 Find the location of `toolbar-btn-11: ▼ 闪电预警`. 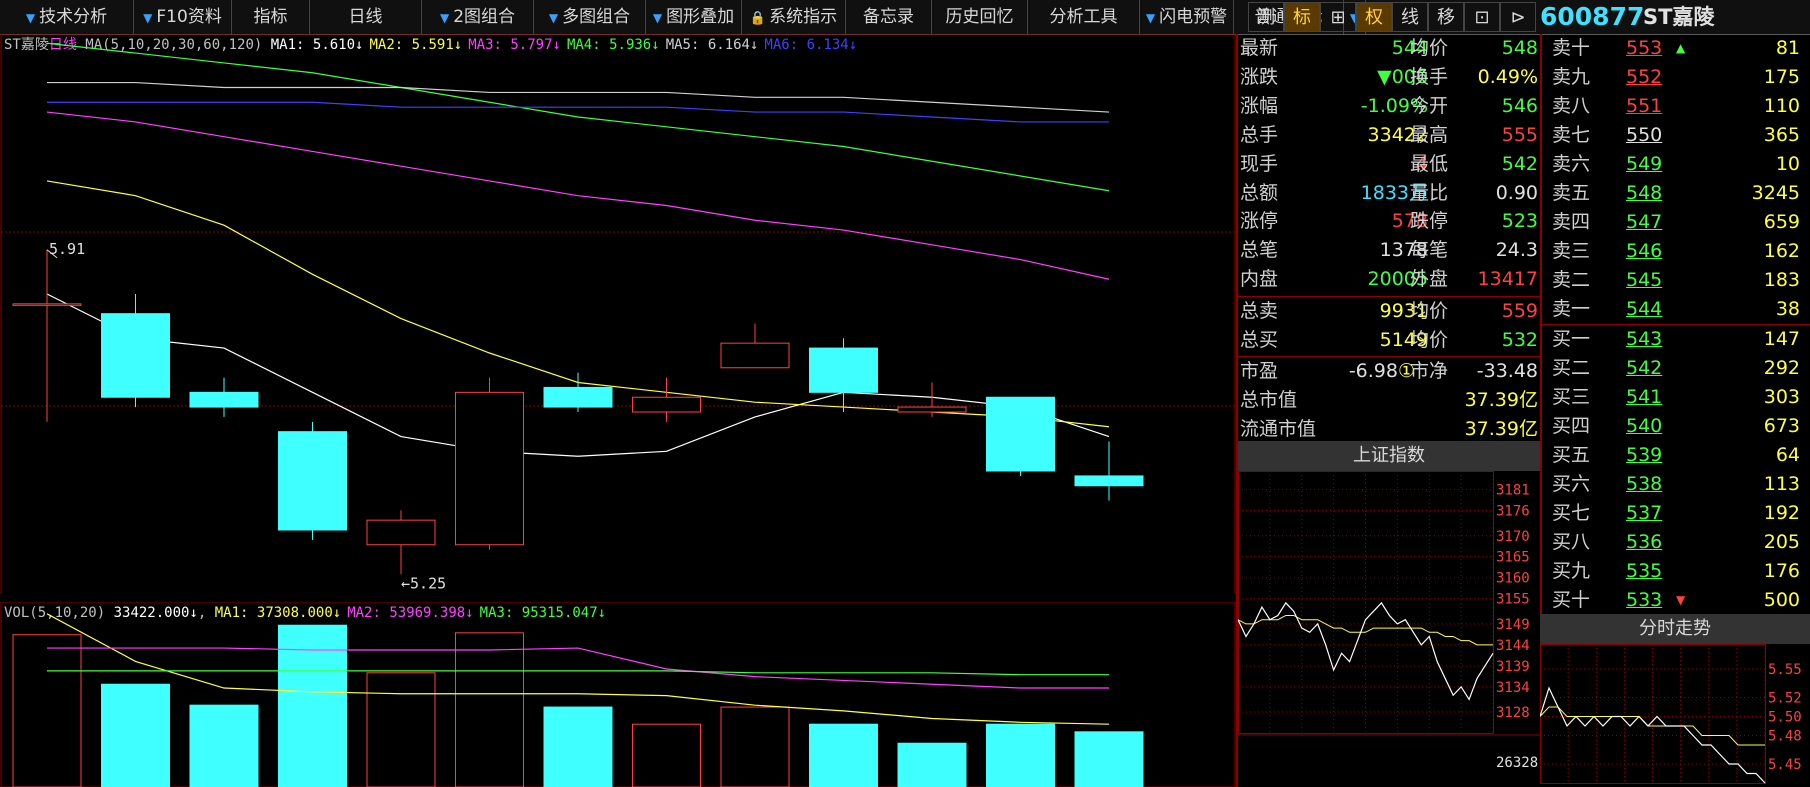

toolbar-btn-11: ▼ 闪电预警 is located at coordinates (1187, 17).